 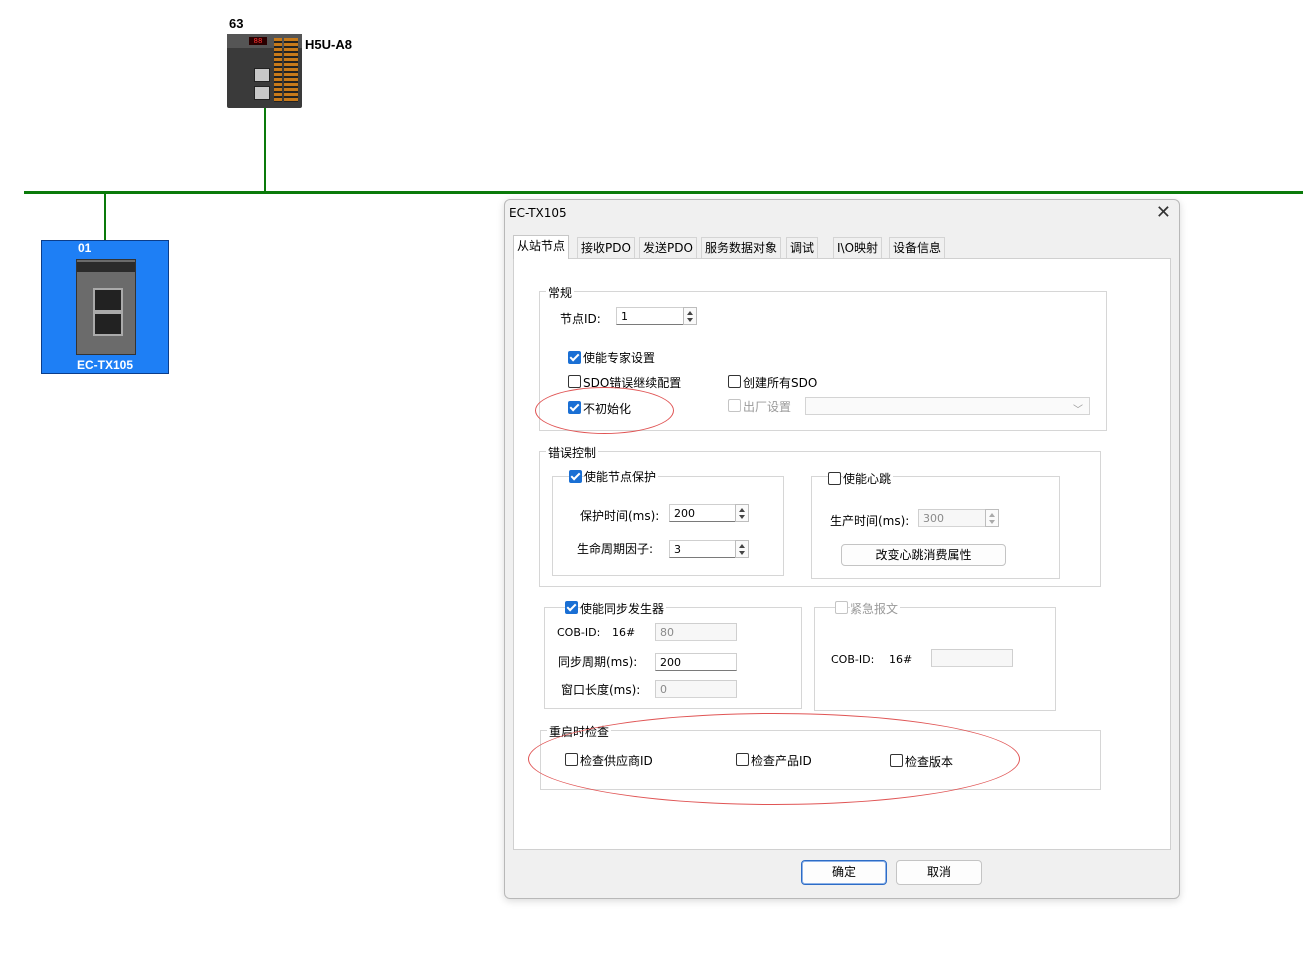 What do you see at coordinates (742, 513) in the screenshot?
I see `guard-time-spinner` at bounding box center [742, 513].